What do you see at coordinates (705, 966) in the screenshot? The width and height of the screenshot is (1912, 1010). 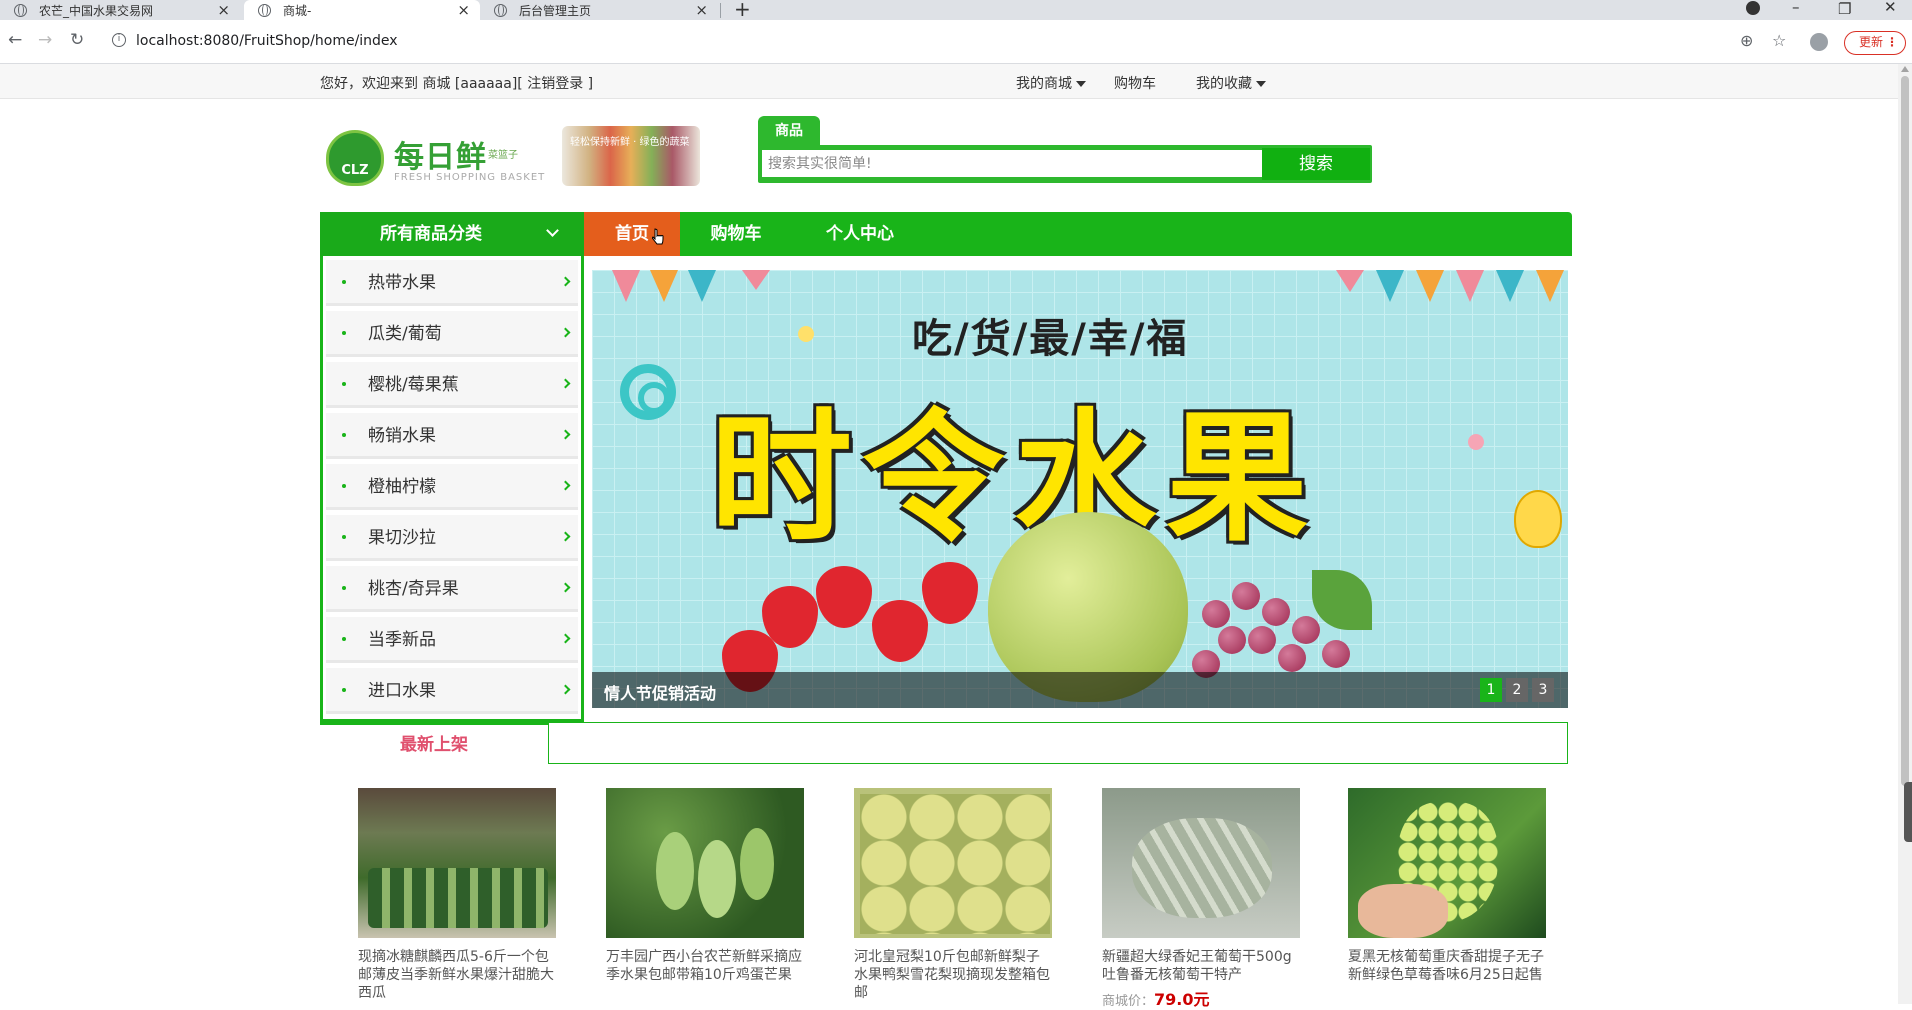 I see `product-title: 万丰园广西小台农芒新鲜采摘应季水果包邮带箱10斤鸡蛋芒果` at bounding box center [705, 966].